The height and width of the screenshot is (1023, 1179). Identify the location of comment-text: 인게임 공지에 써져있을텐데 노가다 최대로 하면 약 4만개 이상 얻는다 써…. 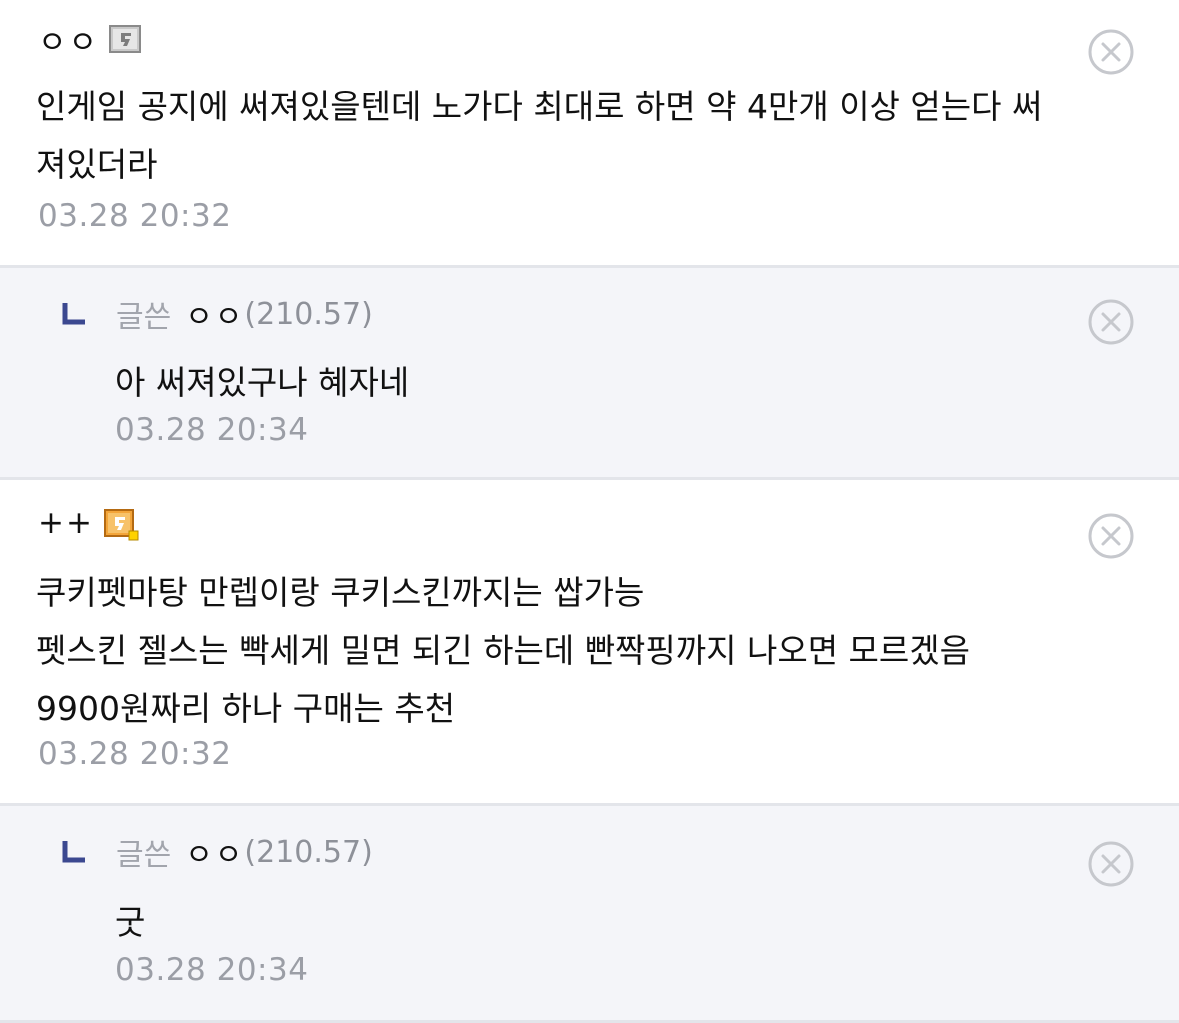
(539, 135).